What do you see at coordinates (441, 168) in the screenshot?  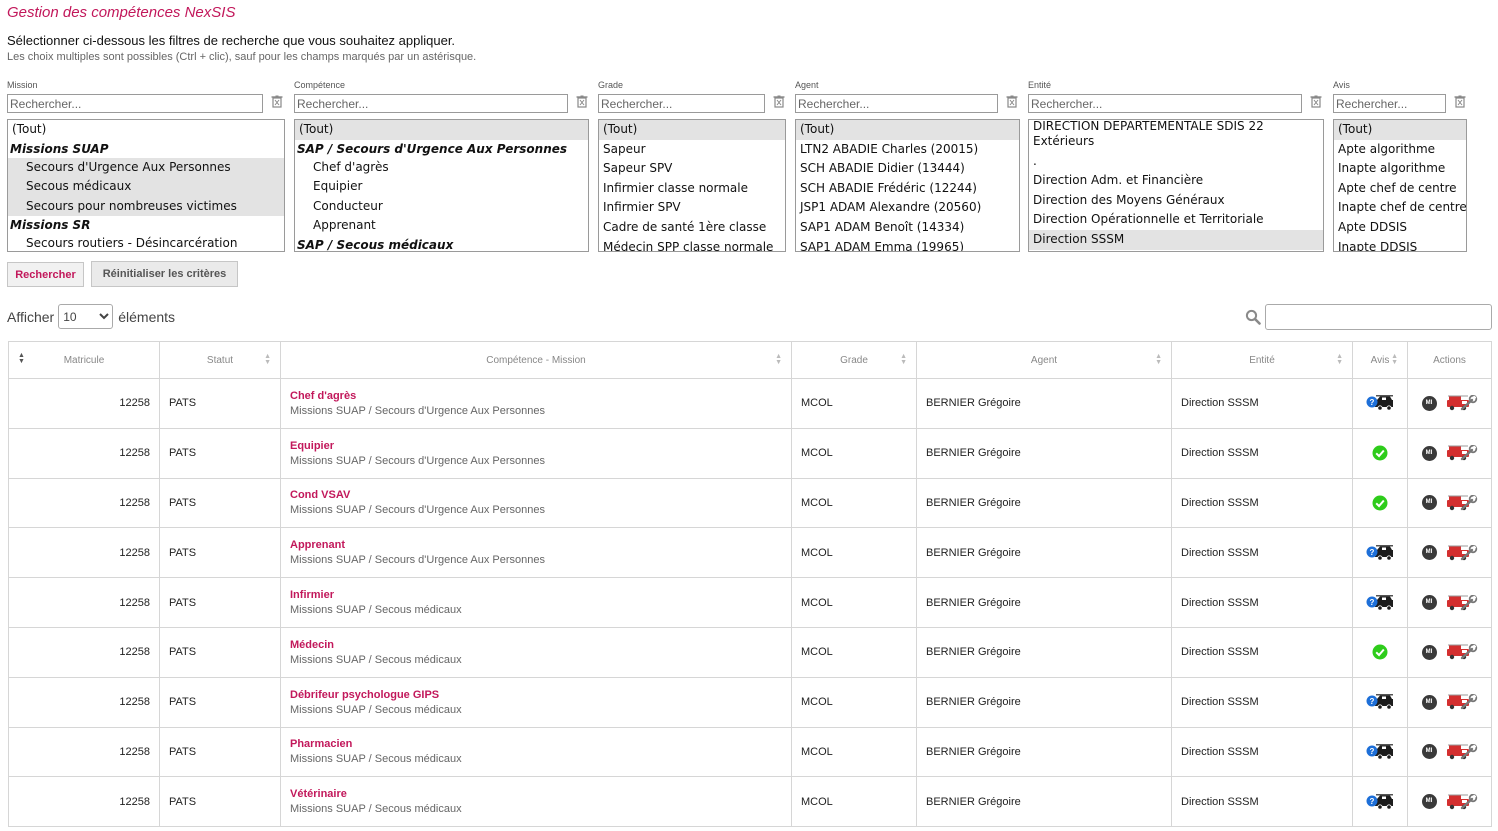 I see `listbox-option: Chef d'agrès` at bounding box center [441, 168].